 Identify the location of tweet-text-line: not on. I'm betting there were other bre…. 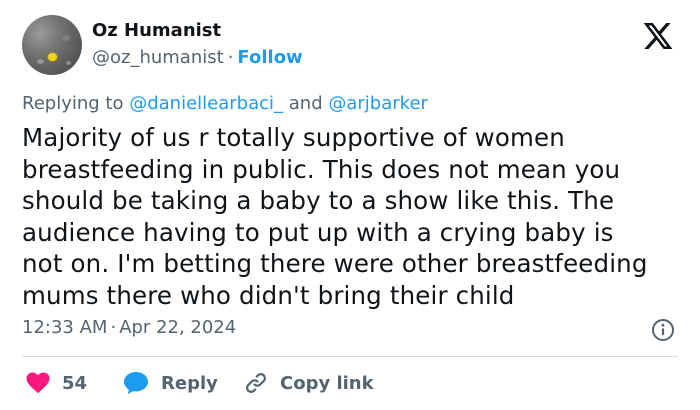
(335, 263).